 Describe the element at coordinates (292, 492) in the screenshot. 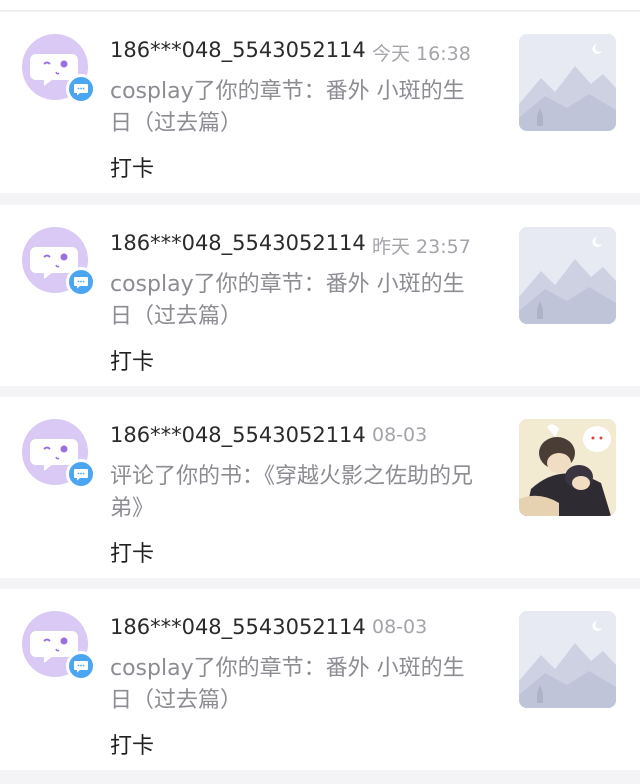

I see `action-text: 评论了你的书：《穿越火影之佐助的兄弟》` at that location.